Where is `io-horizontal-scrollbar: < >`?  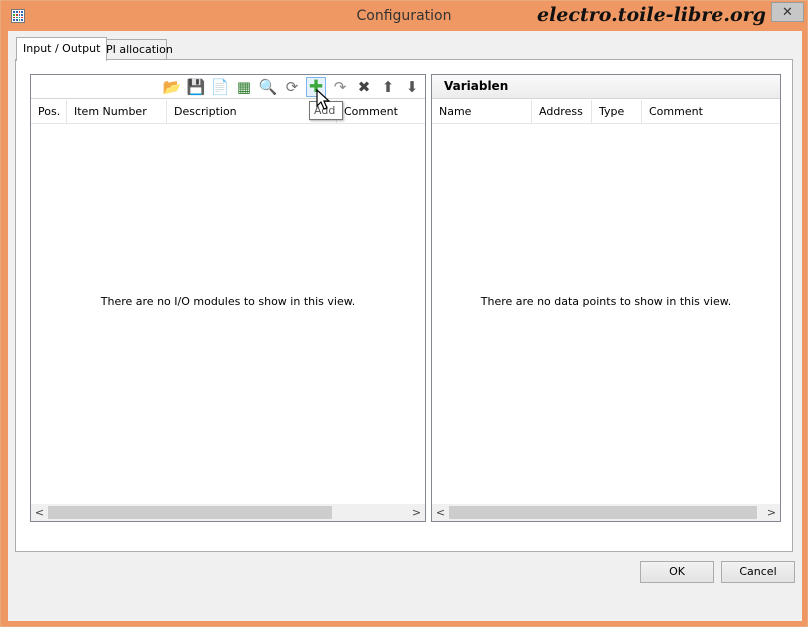 io-horizontal-scrollbar: < > is located at coordinates (228, 512).